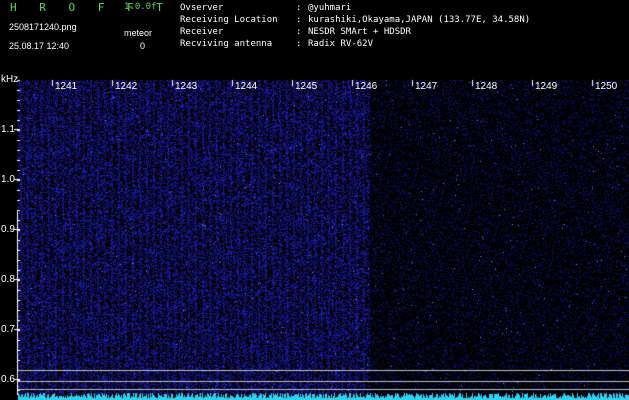 The width and height of the screenshot is (629, 400). Describe the element at coordinates (229, 20) in the screenshot. I see `info-key-location: Receiving Location` at that location.